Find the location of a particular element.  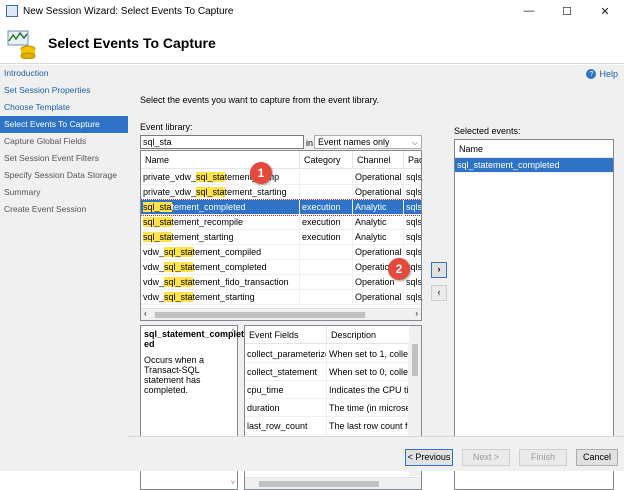

fields-horizontal-scrollbar is located at coordinates (333, 483).